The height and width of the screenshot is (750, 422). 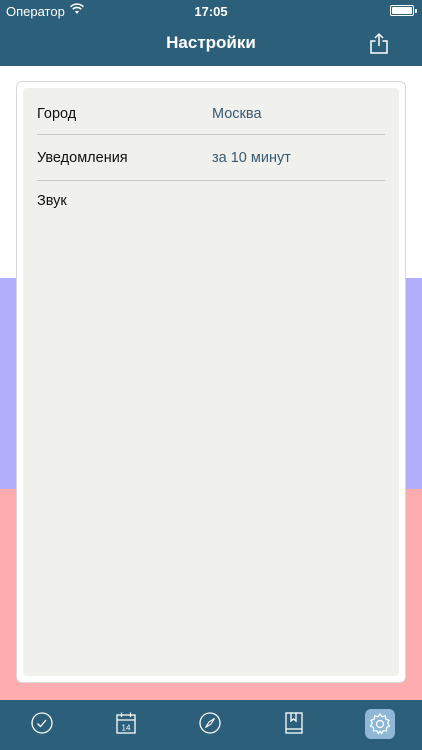 What do you see at coordinates (82, 158) in the screenshot?
I see `row-label: Уведомления` at bounding box center [82, 158].